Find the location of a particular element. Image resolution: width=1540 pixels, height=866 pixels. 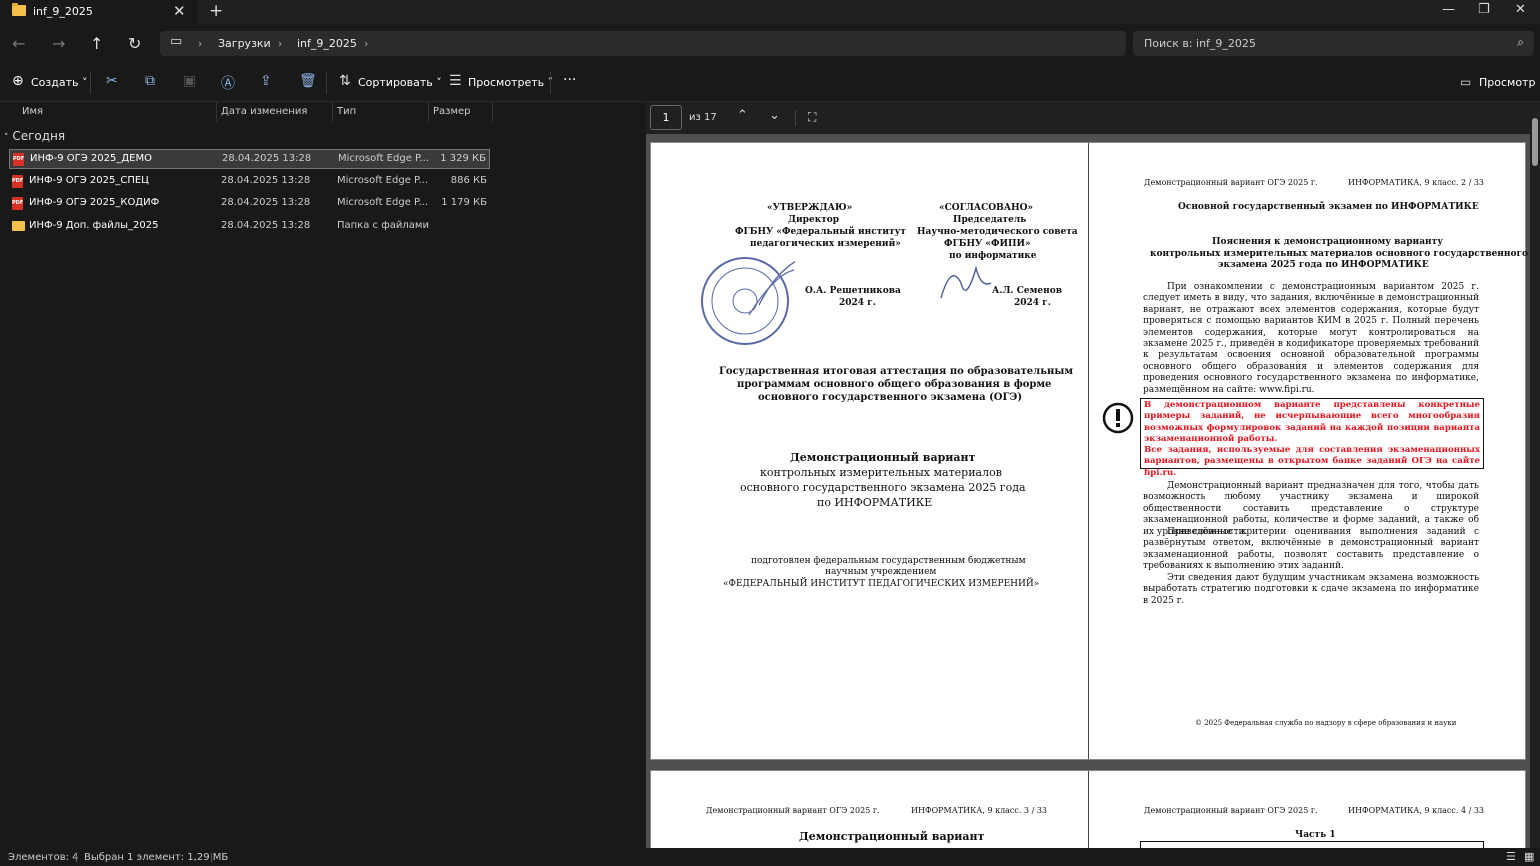

fit-page-icon: ⛶ is located at coordinates (812, 117).